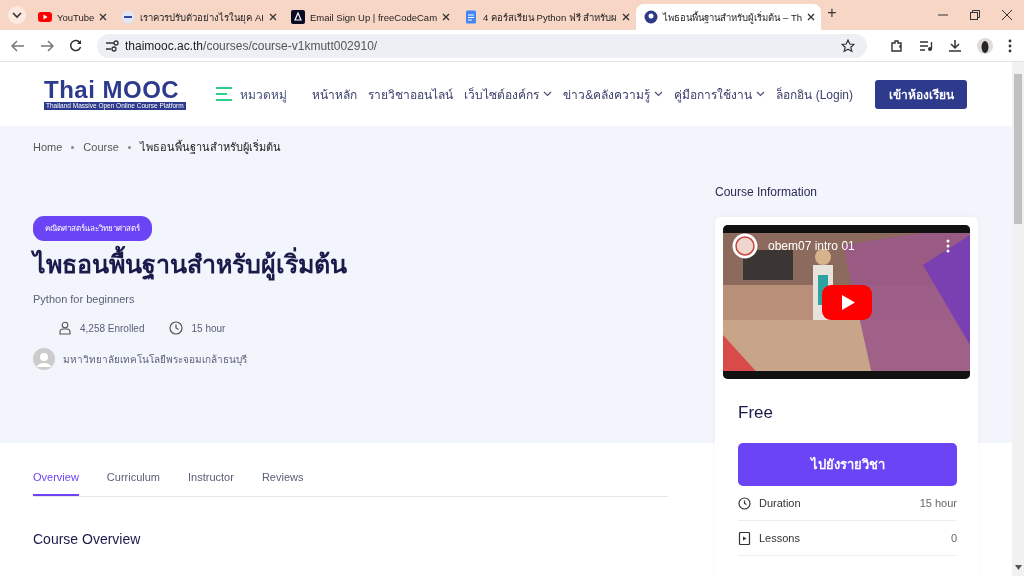 Image resolution: width=1024 pixels, height=576 pixels. What do you see at coordinates (223, 94) in the screenshot?
I see `menu-icon` at bounding box center [223, 94].